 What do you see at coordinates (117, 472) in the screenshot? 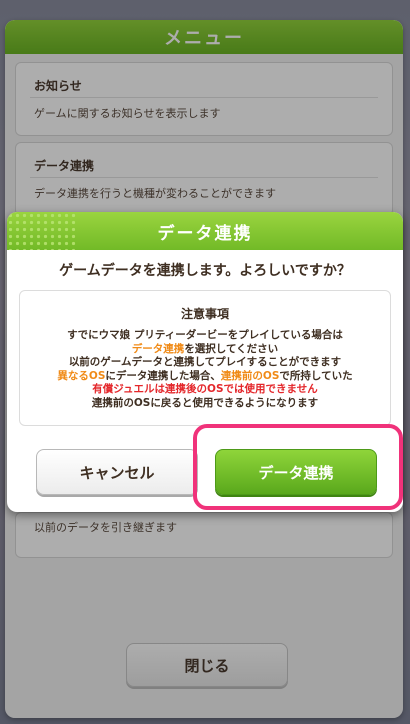
I see `cancel-button: キャンセル` at bounding box center [117, 472].